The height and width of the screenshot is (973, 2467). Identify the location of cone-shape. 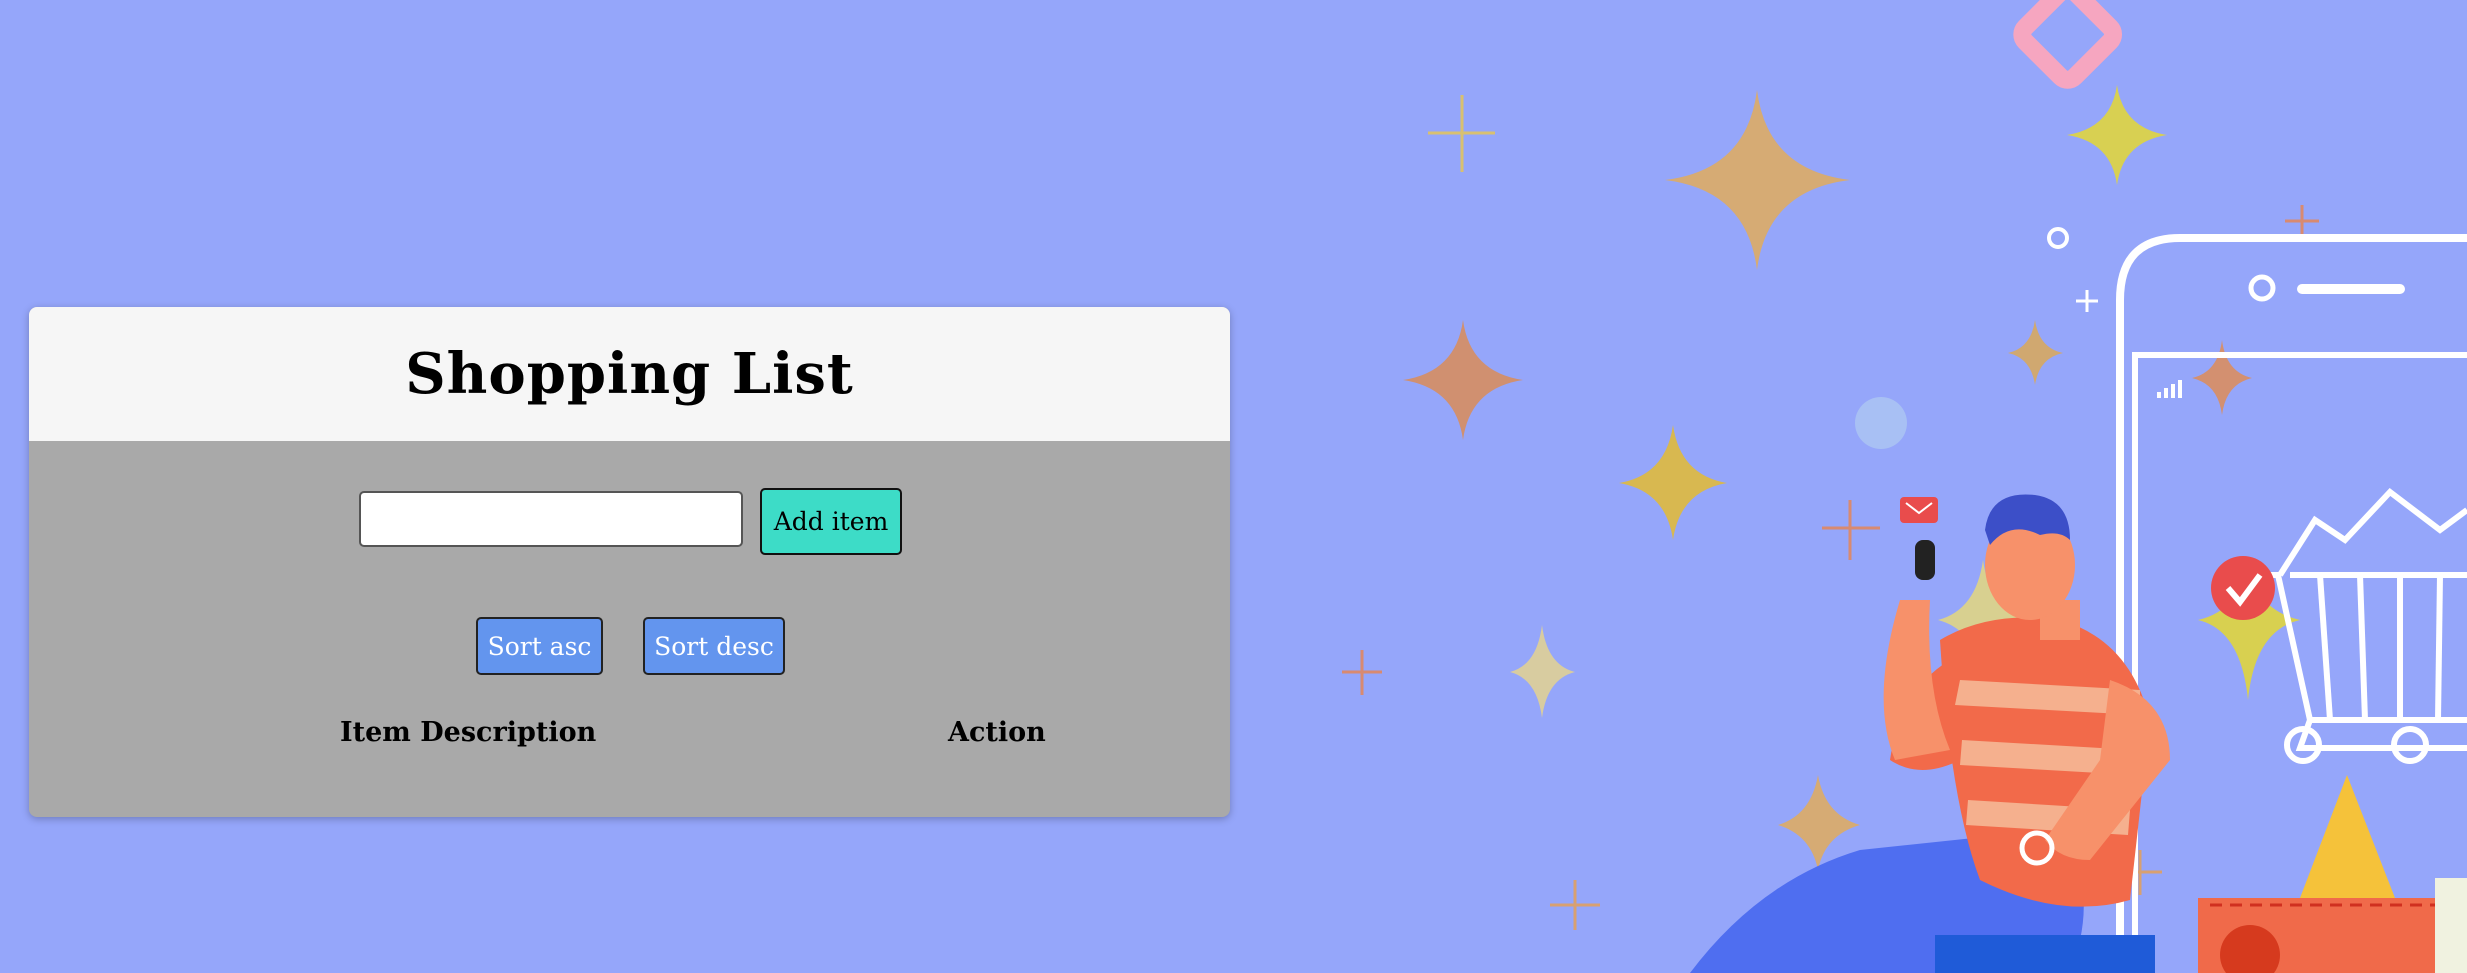
(2347, 836).